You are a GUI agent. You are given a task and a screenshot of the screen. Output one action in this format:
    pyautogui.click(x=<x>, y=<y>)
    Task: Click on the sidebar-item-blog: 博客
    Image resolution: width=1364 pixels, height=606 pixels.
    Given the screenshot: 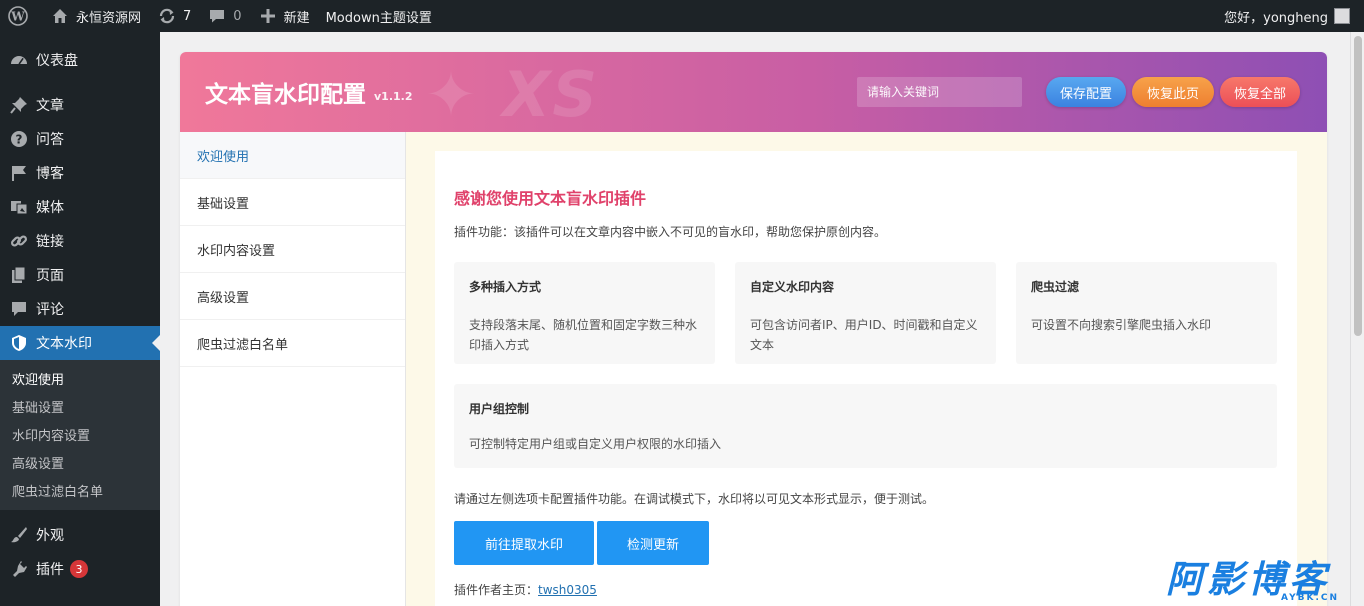 What is the action you would take?
    pyautogui.click(x=80, y=173)
    